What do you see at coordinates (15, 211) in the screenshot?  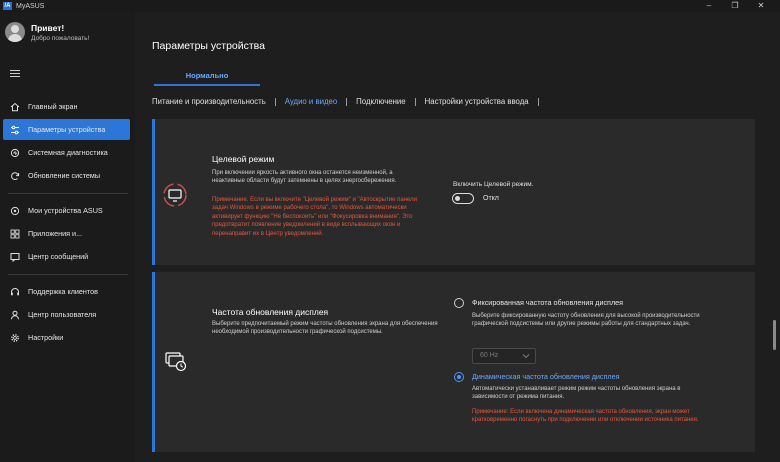 I see `devices-icon` at bounding box center [15, 211].